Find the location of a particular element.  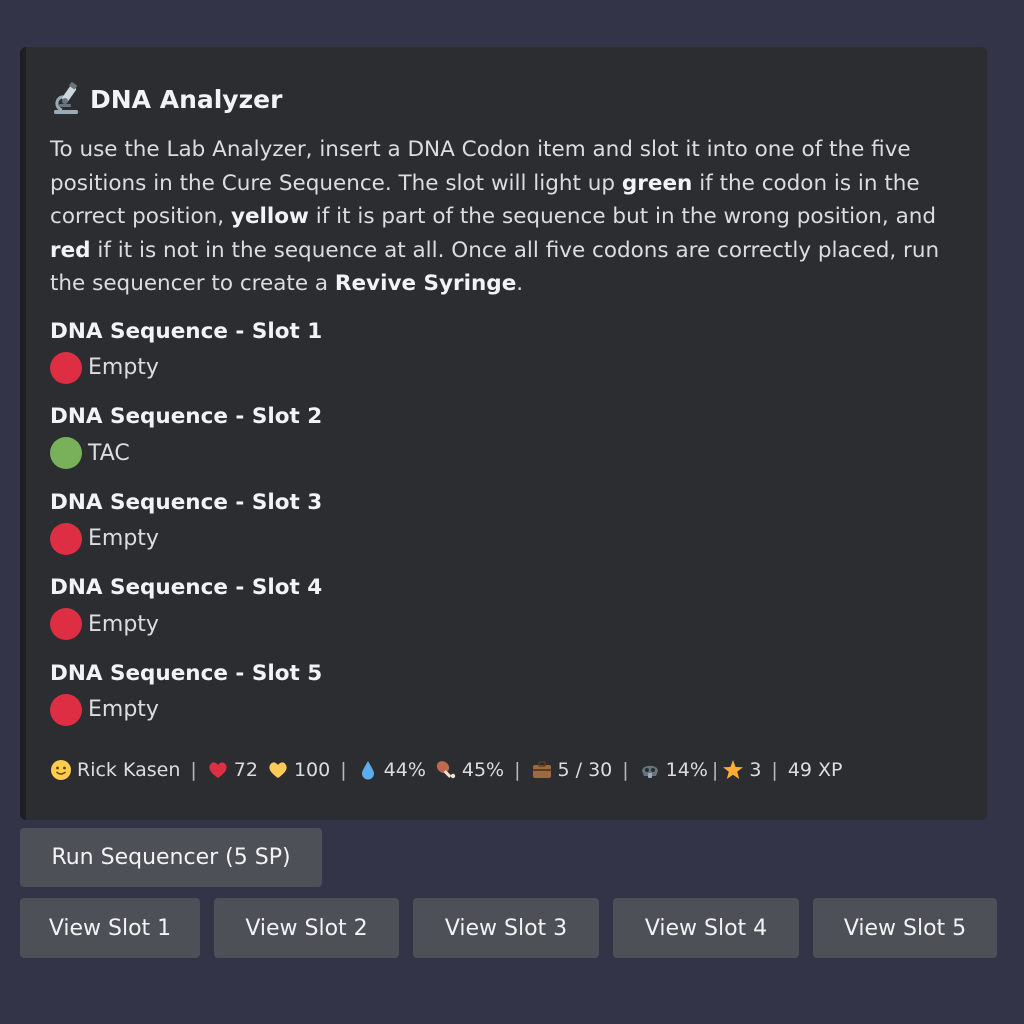

microscope-icon is located at coordinates (67, 99).